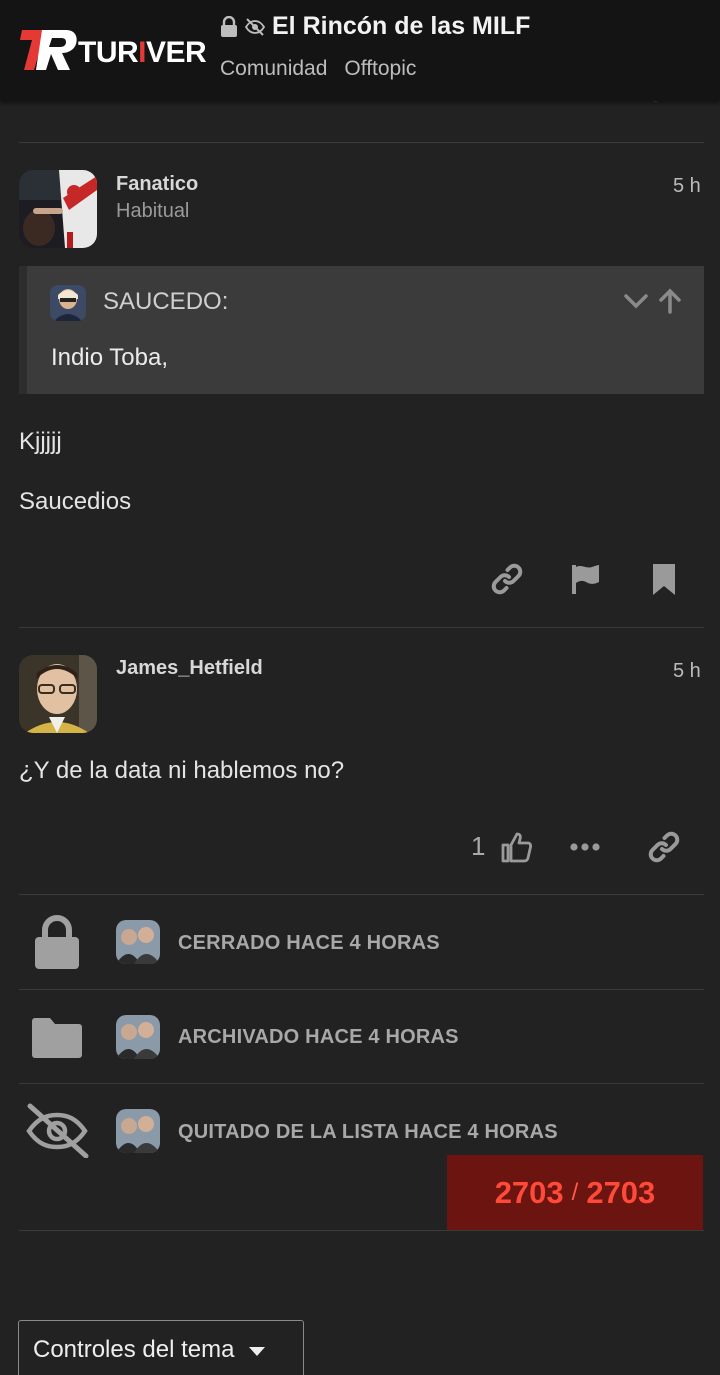 Image resolution: width=720 pixels, height=1375 pixels. Describe the element at coordinates (68, 303) in the screenshot. I see `quote-avatar` at that location.